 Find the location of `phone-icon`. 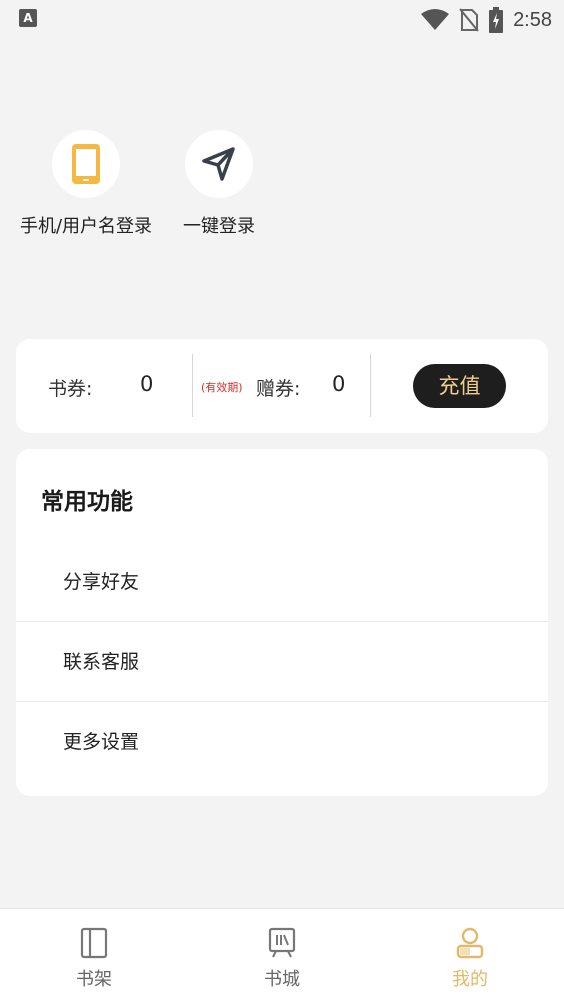

phone-icon is located at coordinates (86, 164).